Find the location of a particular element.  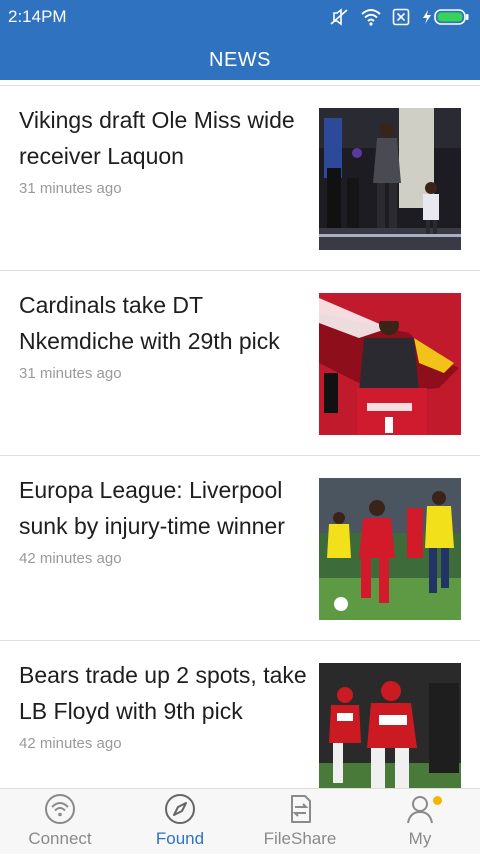

nav-label: FileShare is located at coordinates (300, 838).